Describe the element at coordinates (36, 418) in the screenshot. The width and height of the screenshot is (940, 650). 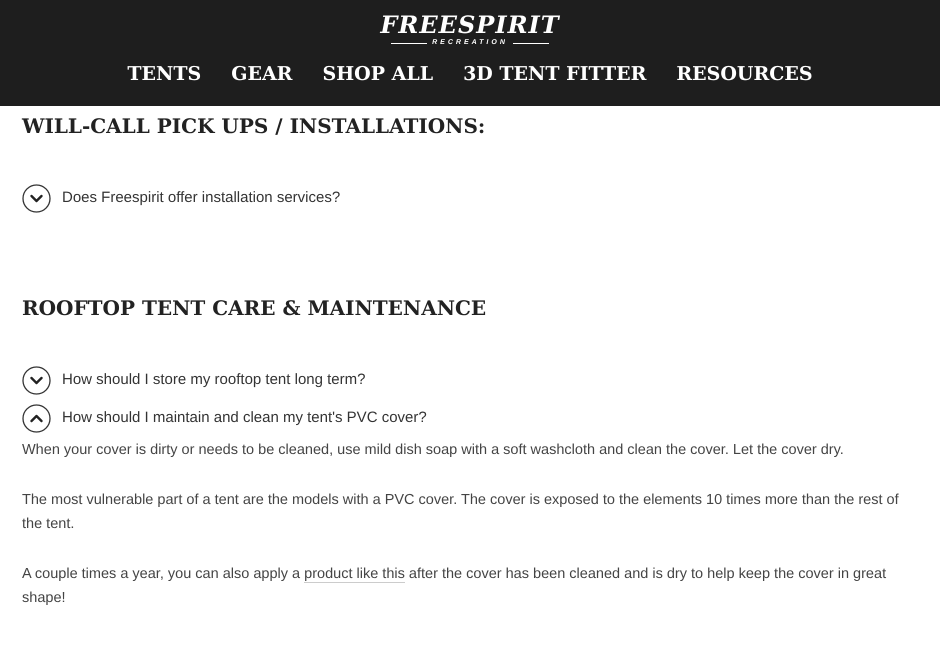
I see `chevron-up-icon` at that location.